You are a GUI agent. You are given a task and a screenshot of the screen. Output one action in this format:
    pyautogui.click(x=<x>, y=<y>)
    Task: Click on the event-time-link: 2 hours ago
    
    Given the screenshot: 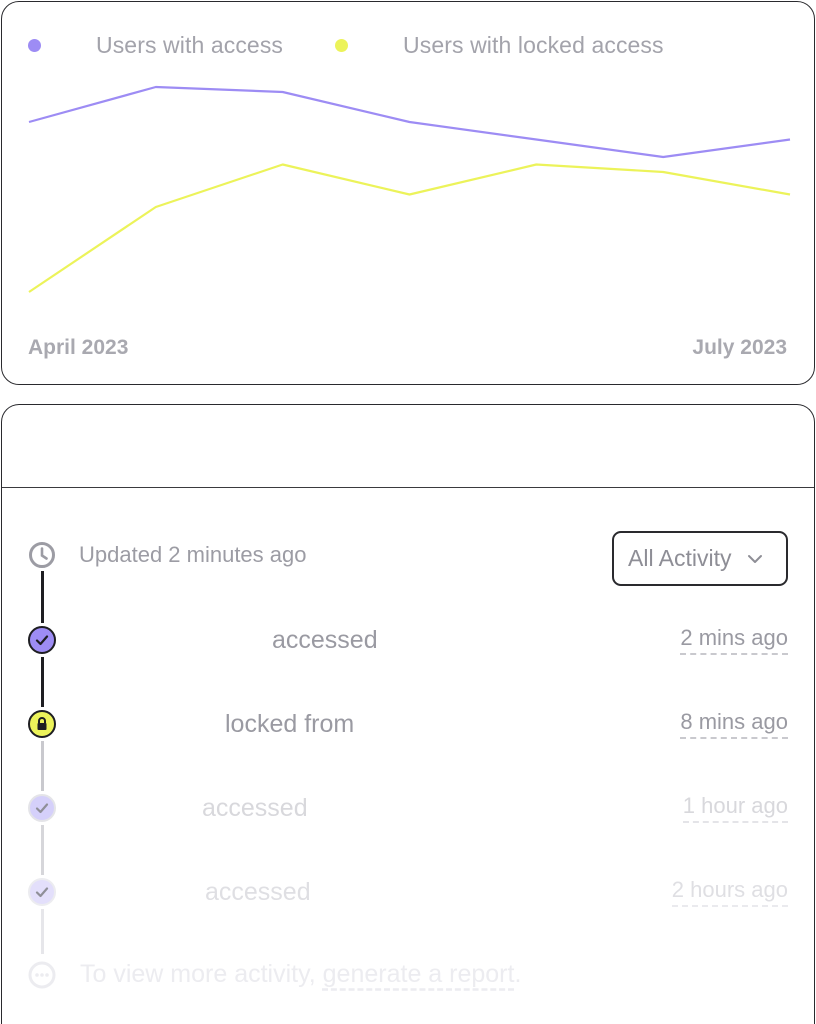 What is the action you would take?
    pyautogui.click(x=729, y=892)
    